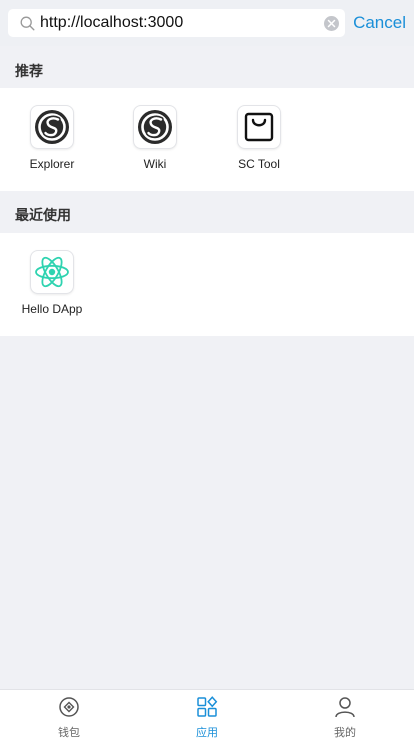  What do you see at coordinates (207, 139) in the screenshot?
I see `recommended-grid: Explorer Wiki SC Tool` at bounding box center [207, 139].